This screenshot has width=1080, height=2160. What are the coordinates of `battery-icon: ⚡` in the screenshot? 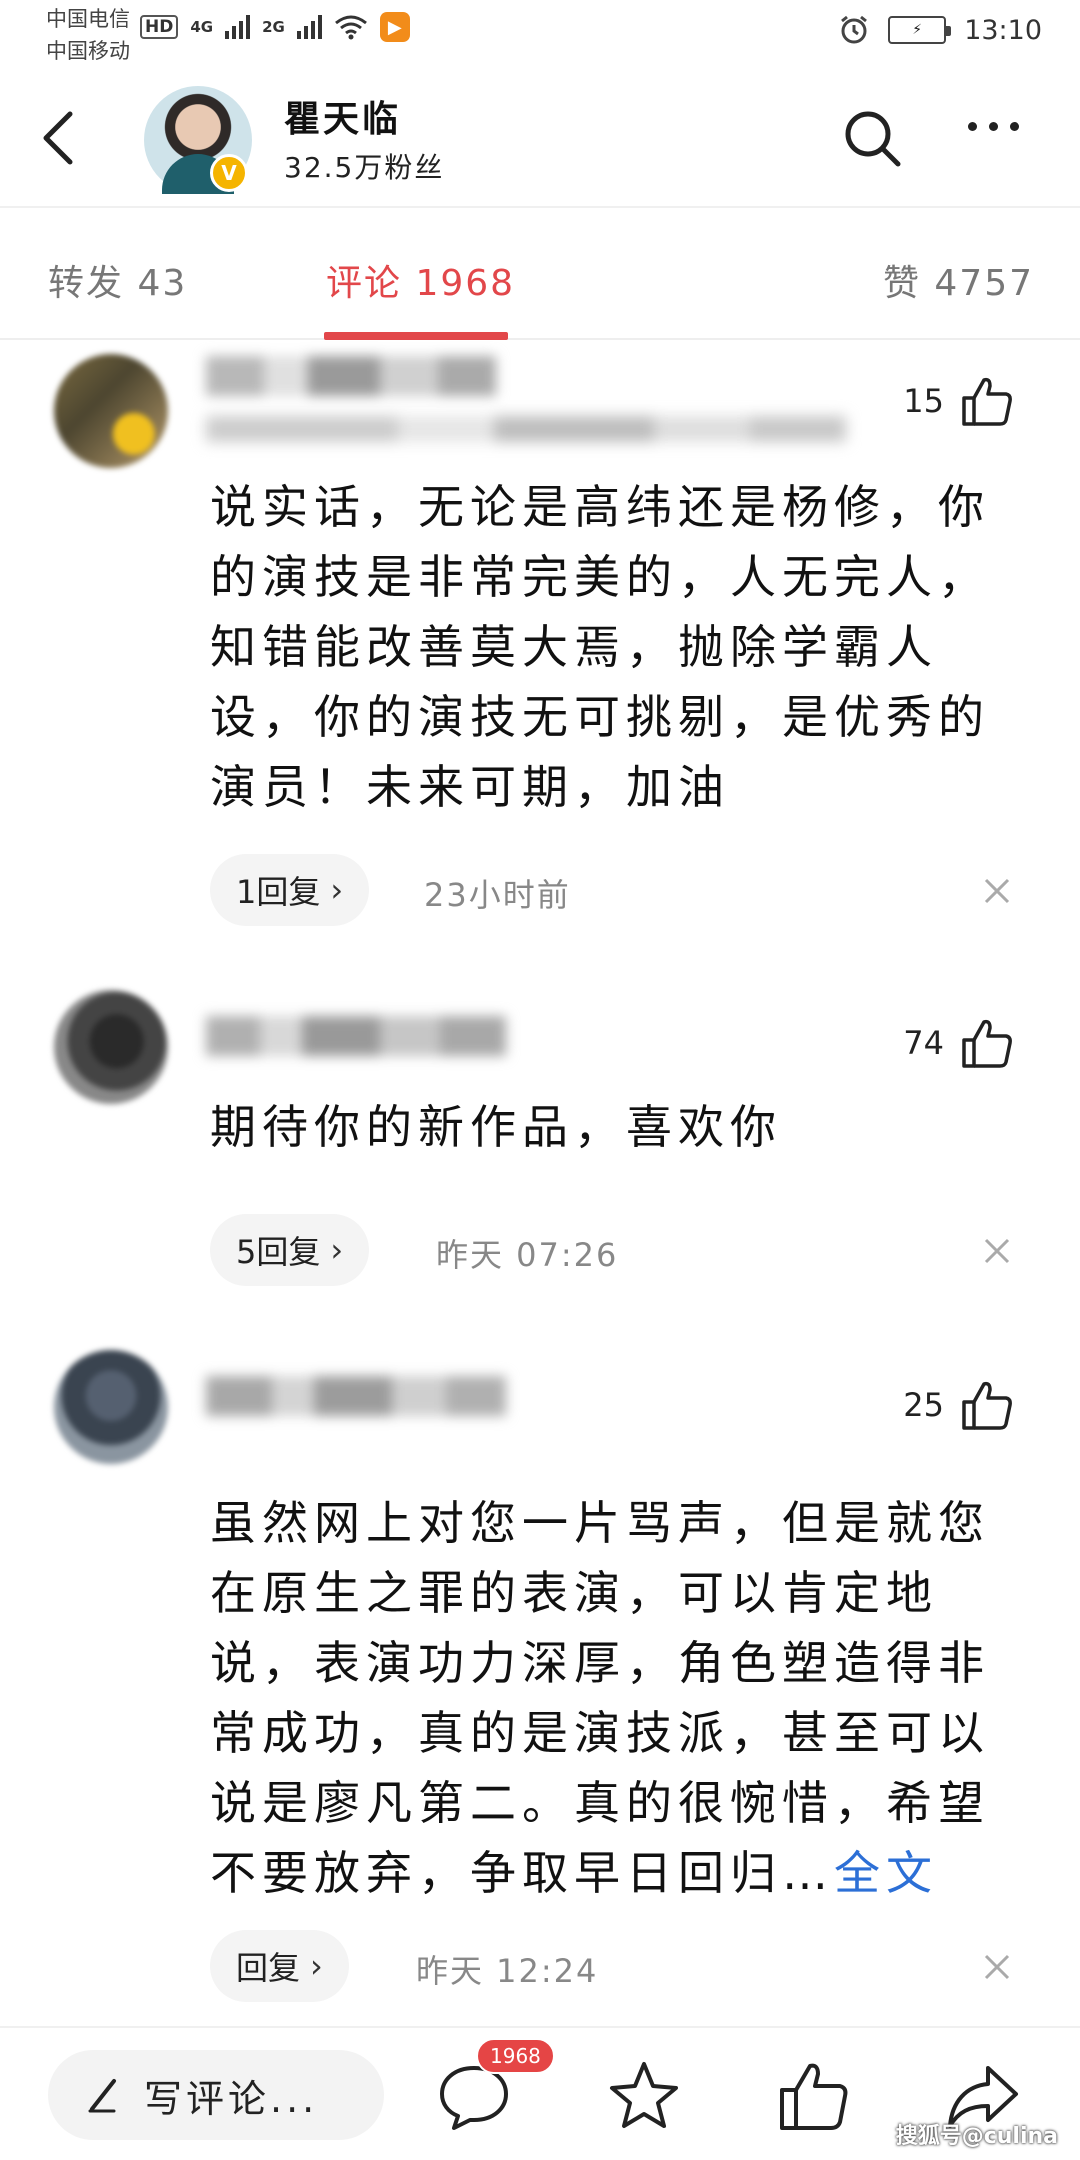 It's located at (920, 30).